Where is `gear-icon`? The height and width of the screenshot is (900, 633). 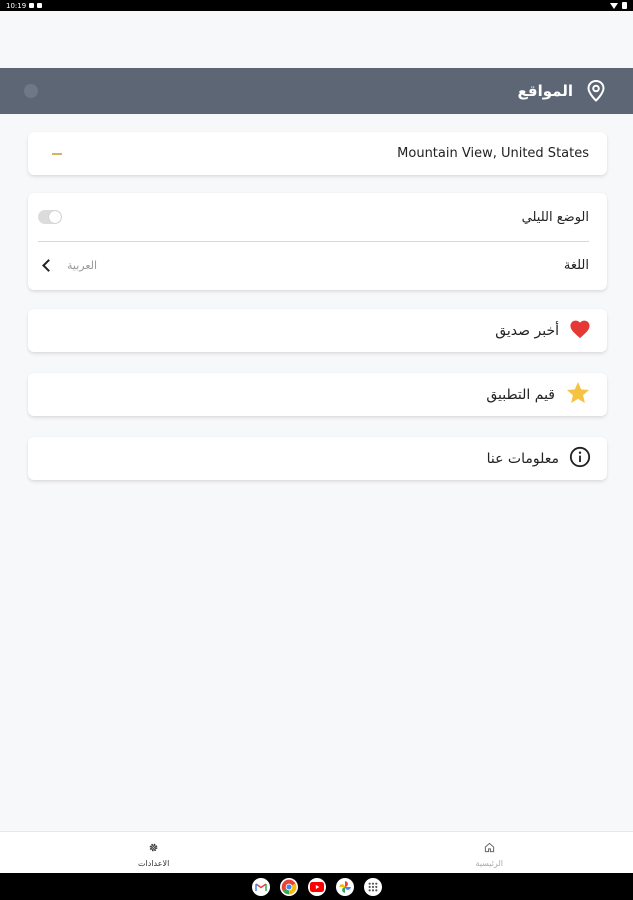 gear-icon is located at coordinates (153, 847).